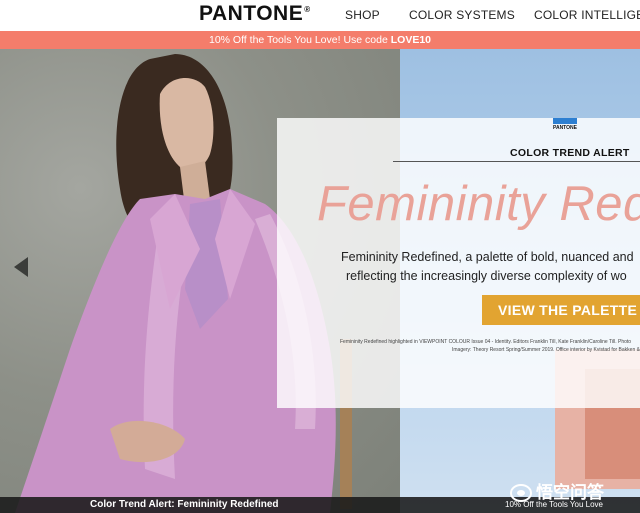 This screenshot has width=640, height=513. I want to click on chevron-left-icon, so click(21, 267).